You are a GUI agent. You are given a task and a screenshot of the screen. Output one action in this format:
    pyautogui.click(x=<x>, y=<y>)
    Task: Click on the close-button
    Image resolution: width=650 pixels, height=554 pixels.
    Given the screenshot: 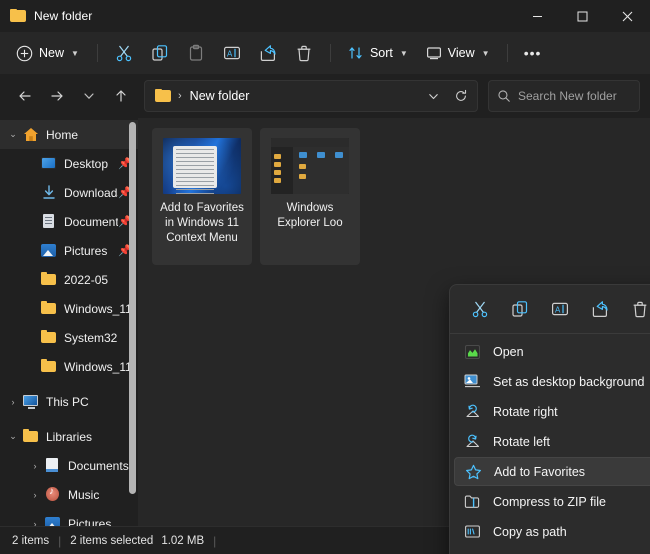 What is the action you would take?
    pyautogui.click(x=627, y=16)
    